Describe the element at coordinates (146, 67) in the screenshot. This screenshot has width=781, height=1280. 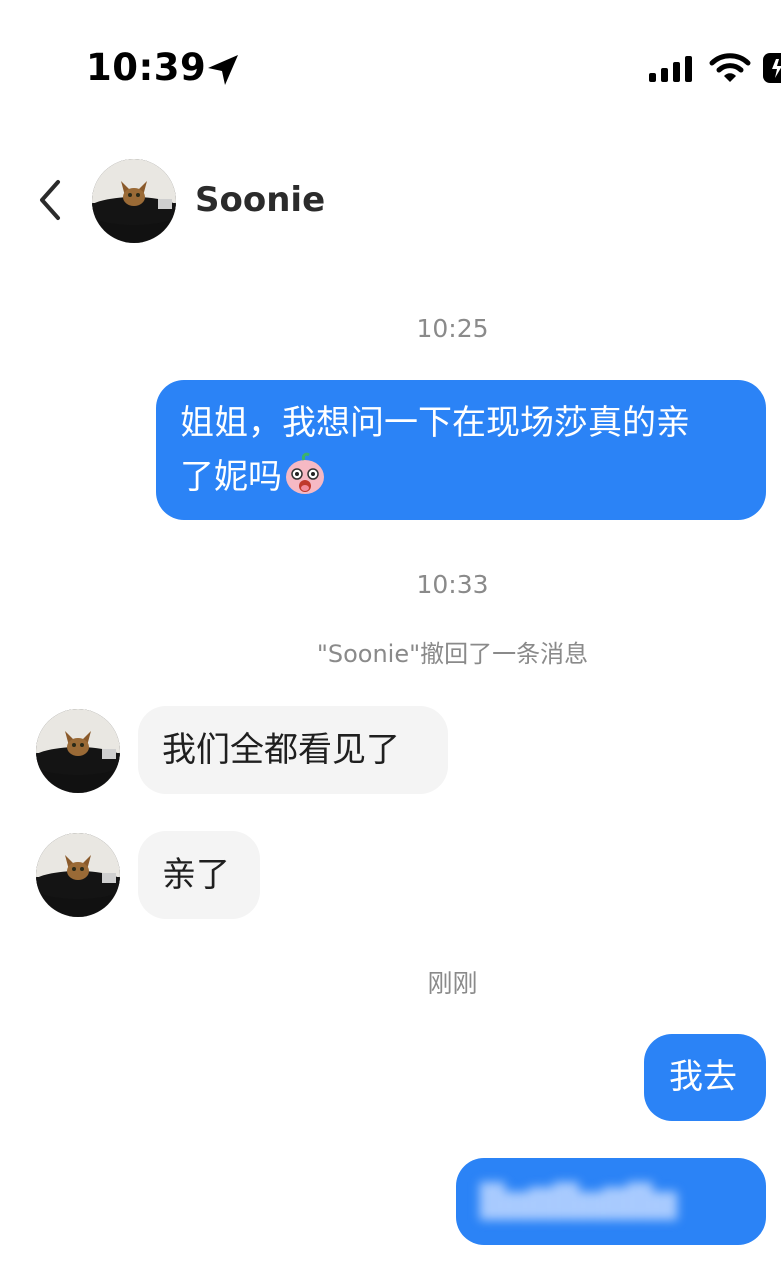
I see `status-time: 10:39` at that location.